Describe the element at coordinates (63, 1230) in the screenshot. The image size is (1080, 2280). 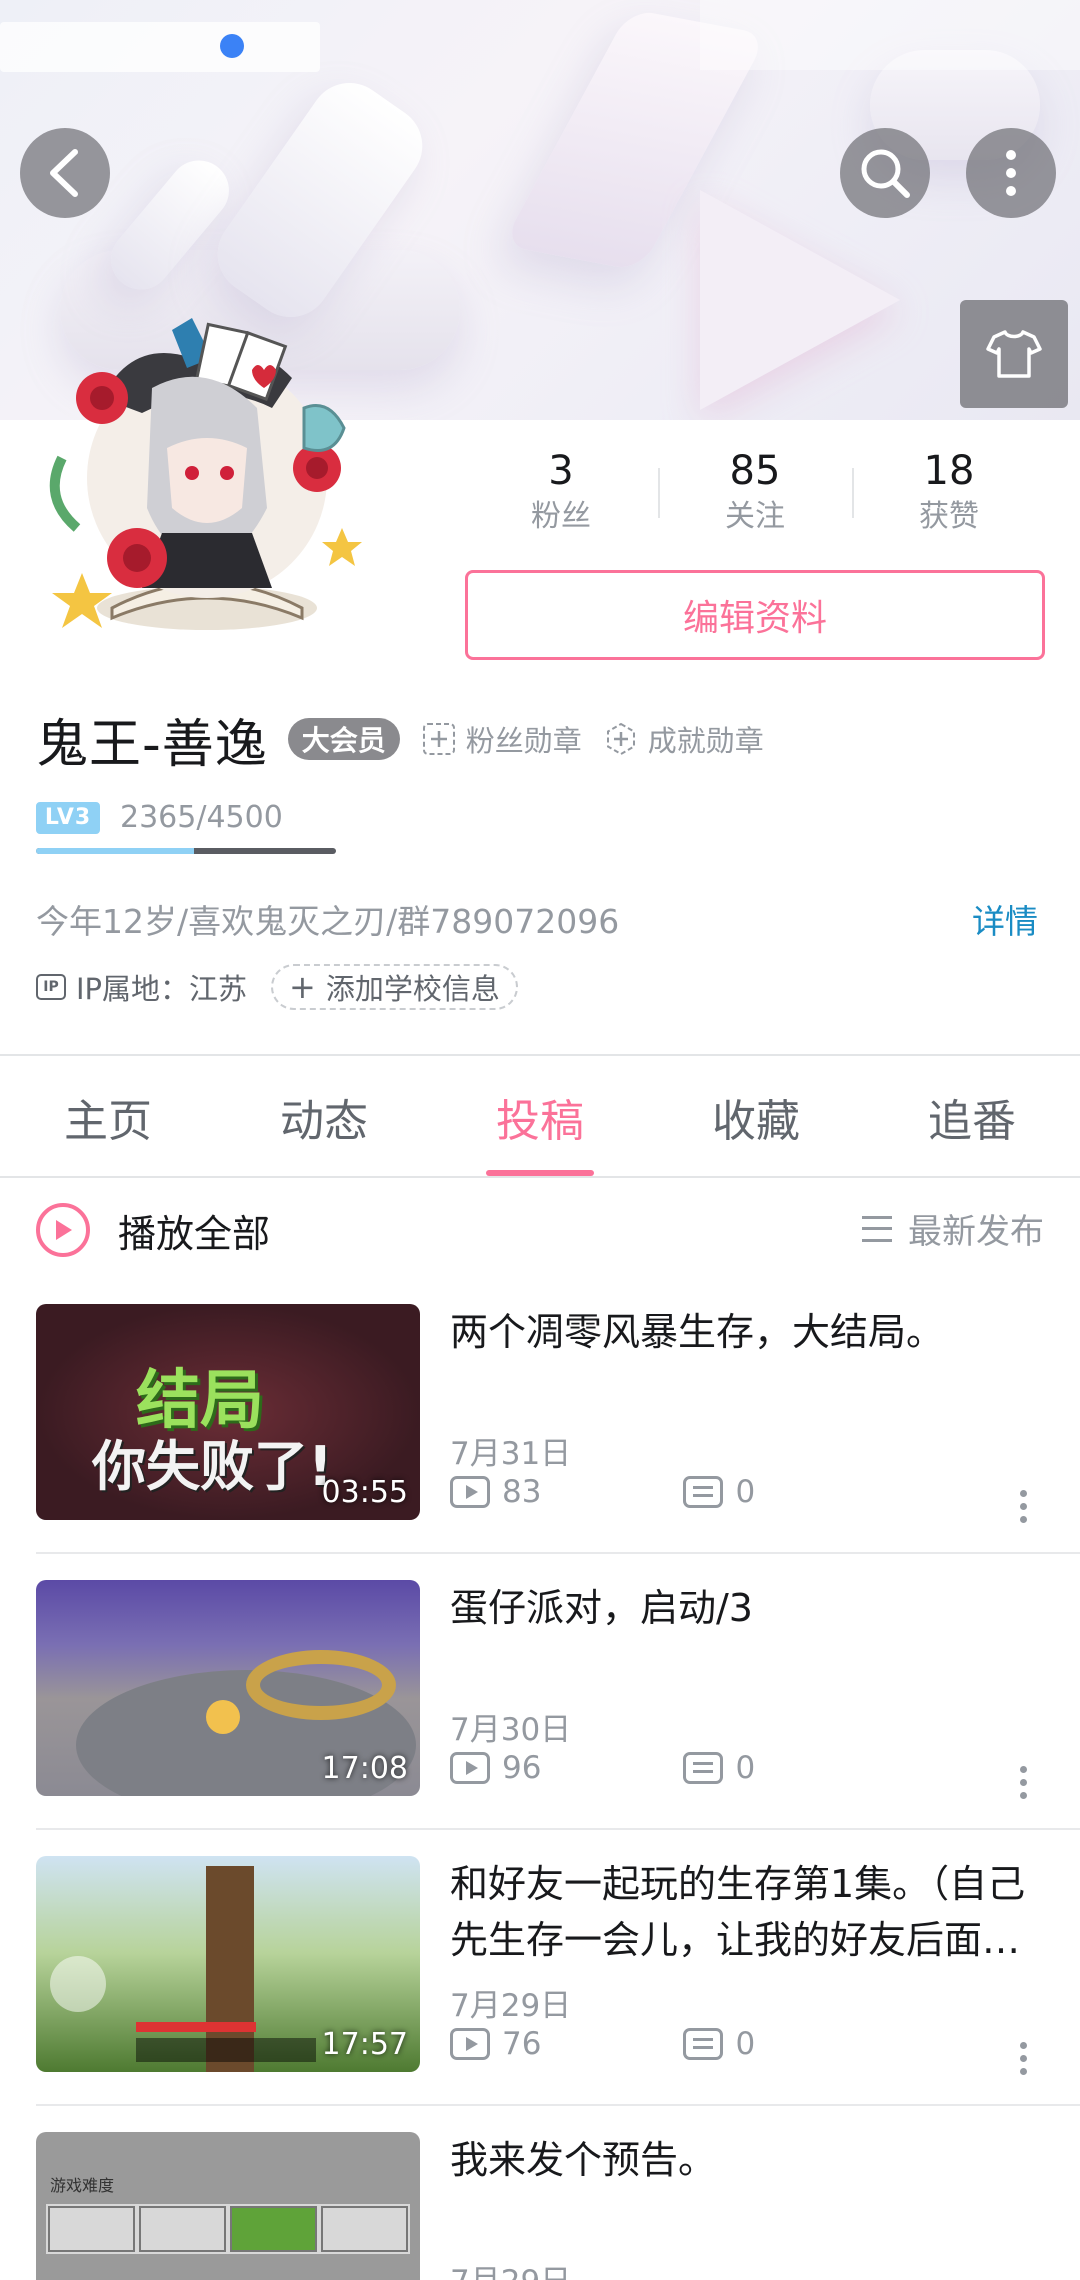
I see `play-circle-icon` at that location.